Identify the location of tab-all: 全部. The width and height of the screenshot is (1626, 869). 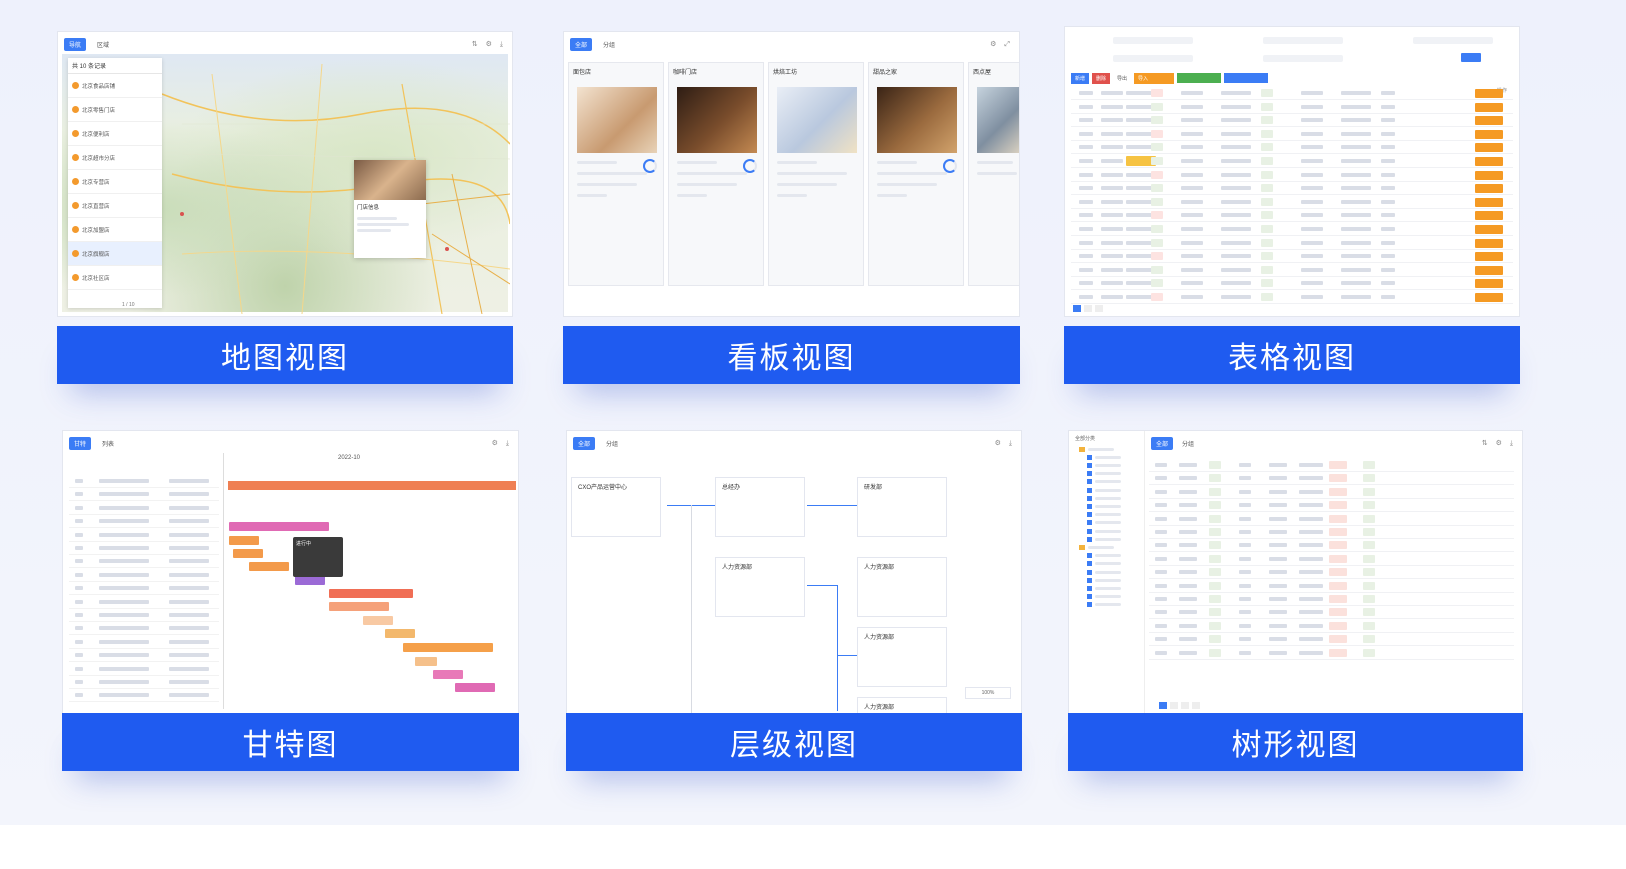
(584, 443).